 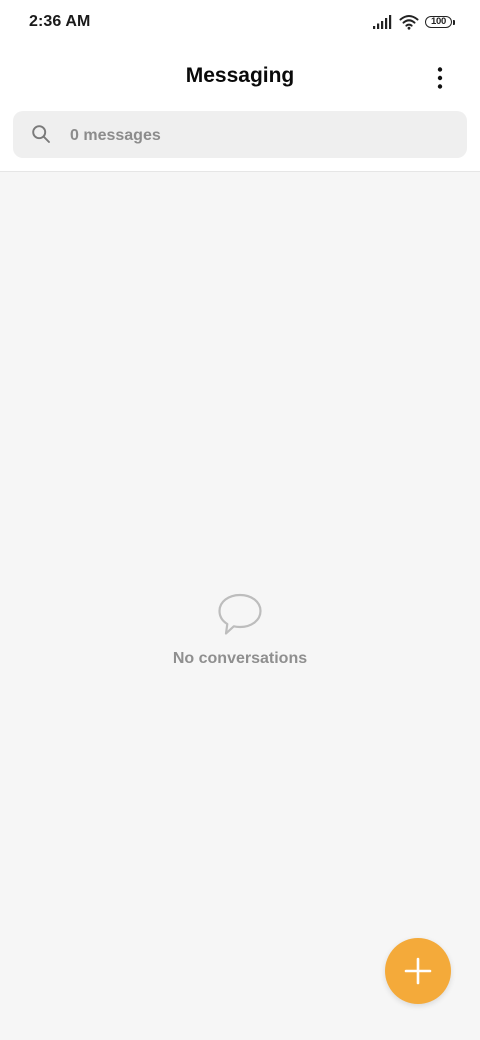 What do you see at coordinates (260, 135) in the screenshot?
I see `search-input` at bounding box center [260, 135].